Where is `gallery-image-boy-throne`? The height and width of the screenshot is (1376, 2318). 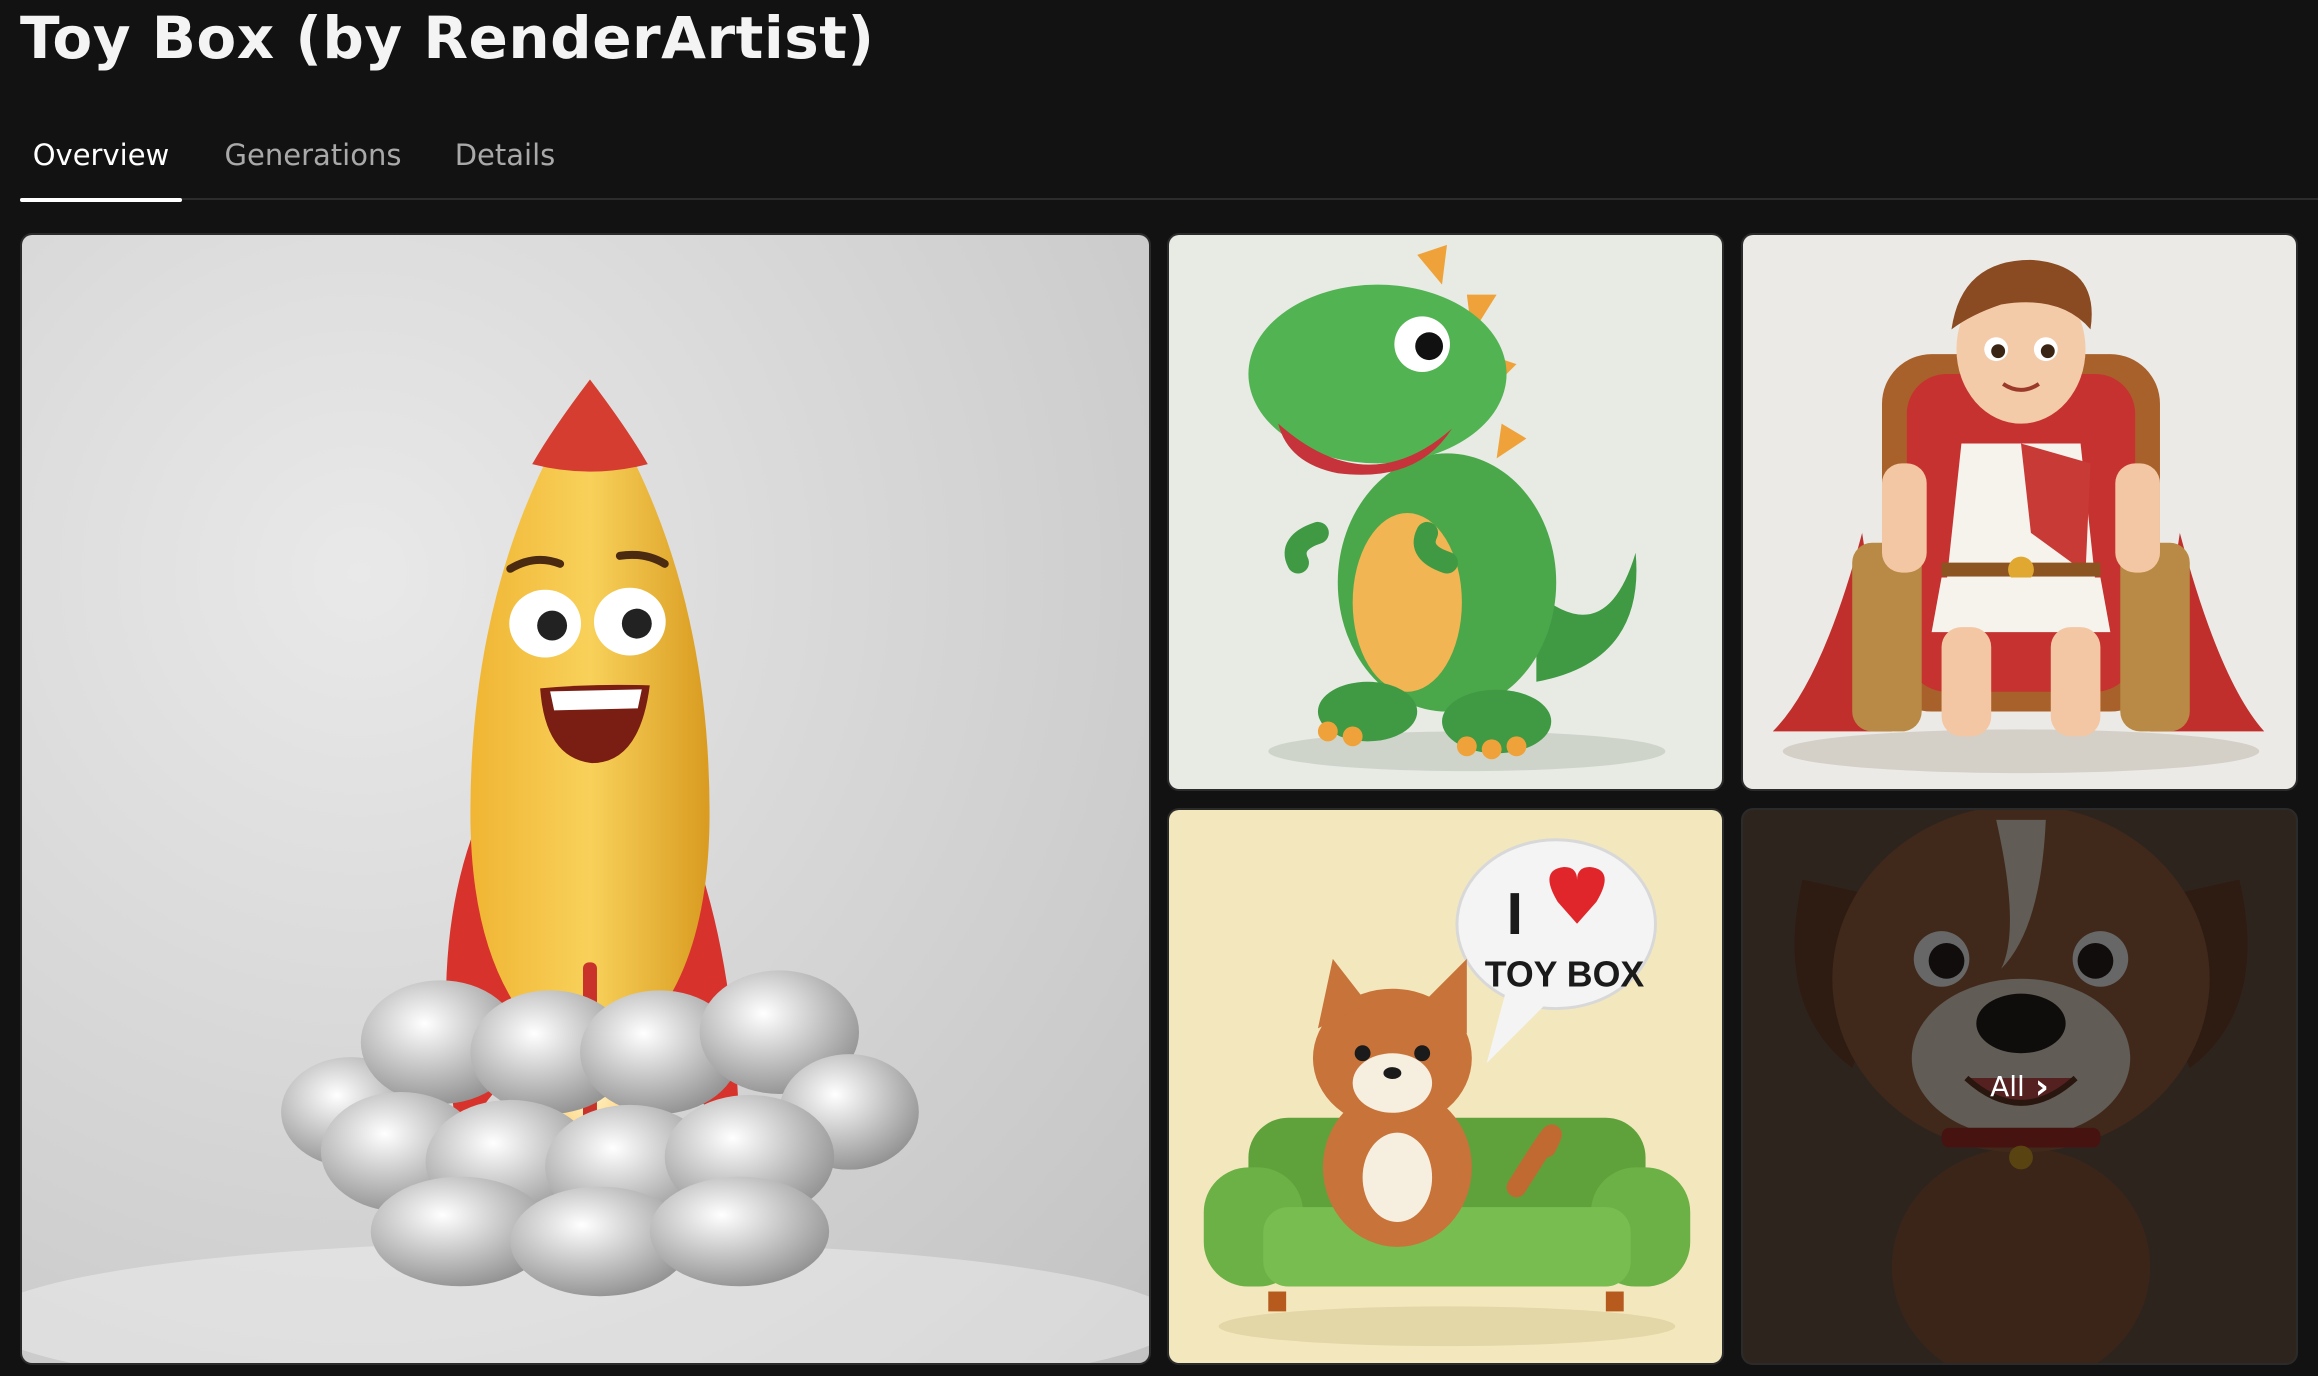
gallery-image-boy-throne is located at coordinates (2019, 512).